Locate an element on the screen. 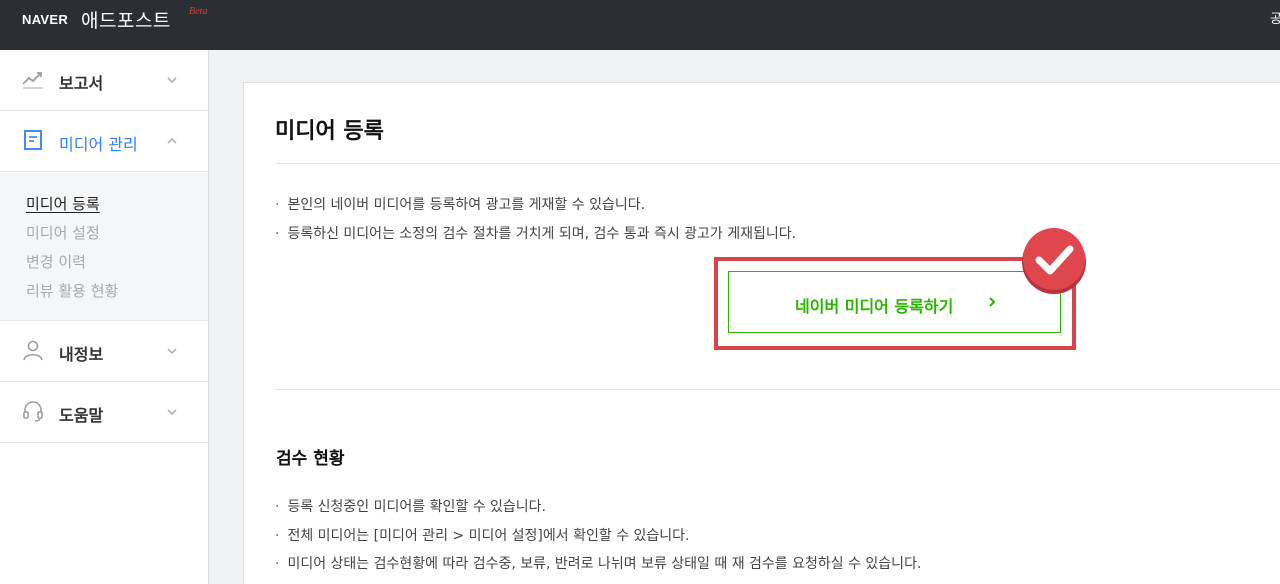  sidebar-item-label: 보고서 is located at coordinates (81, 83).